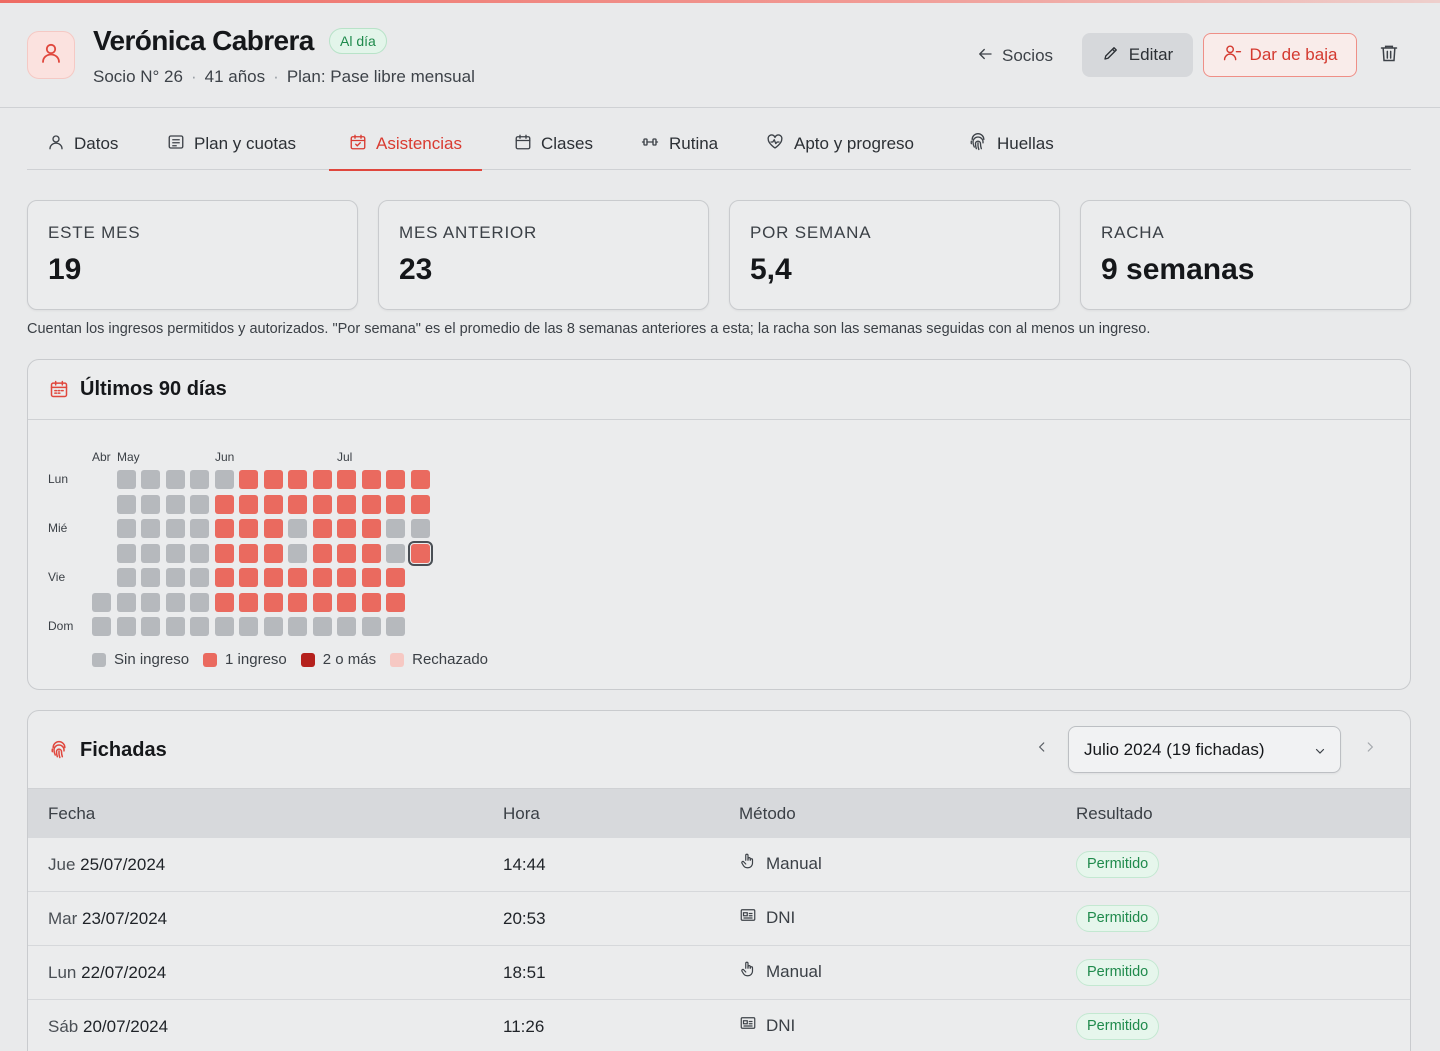 The image size is (1440, 1051). Describe the element at coordinates (405, 144) in the screenshot. I see `tab-asistencias: Asistencias` at that location.